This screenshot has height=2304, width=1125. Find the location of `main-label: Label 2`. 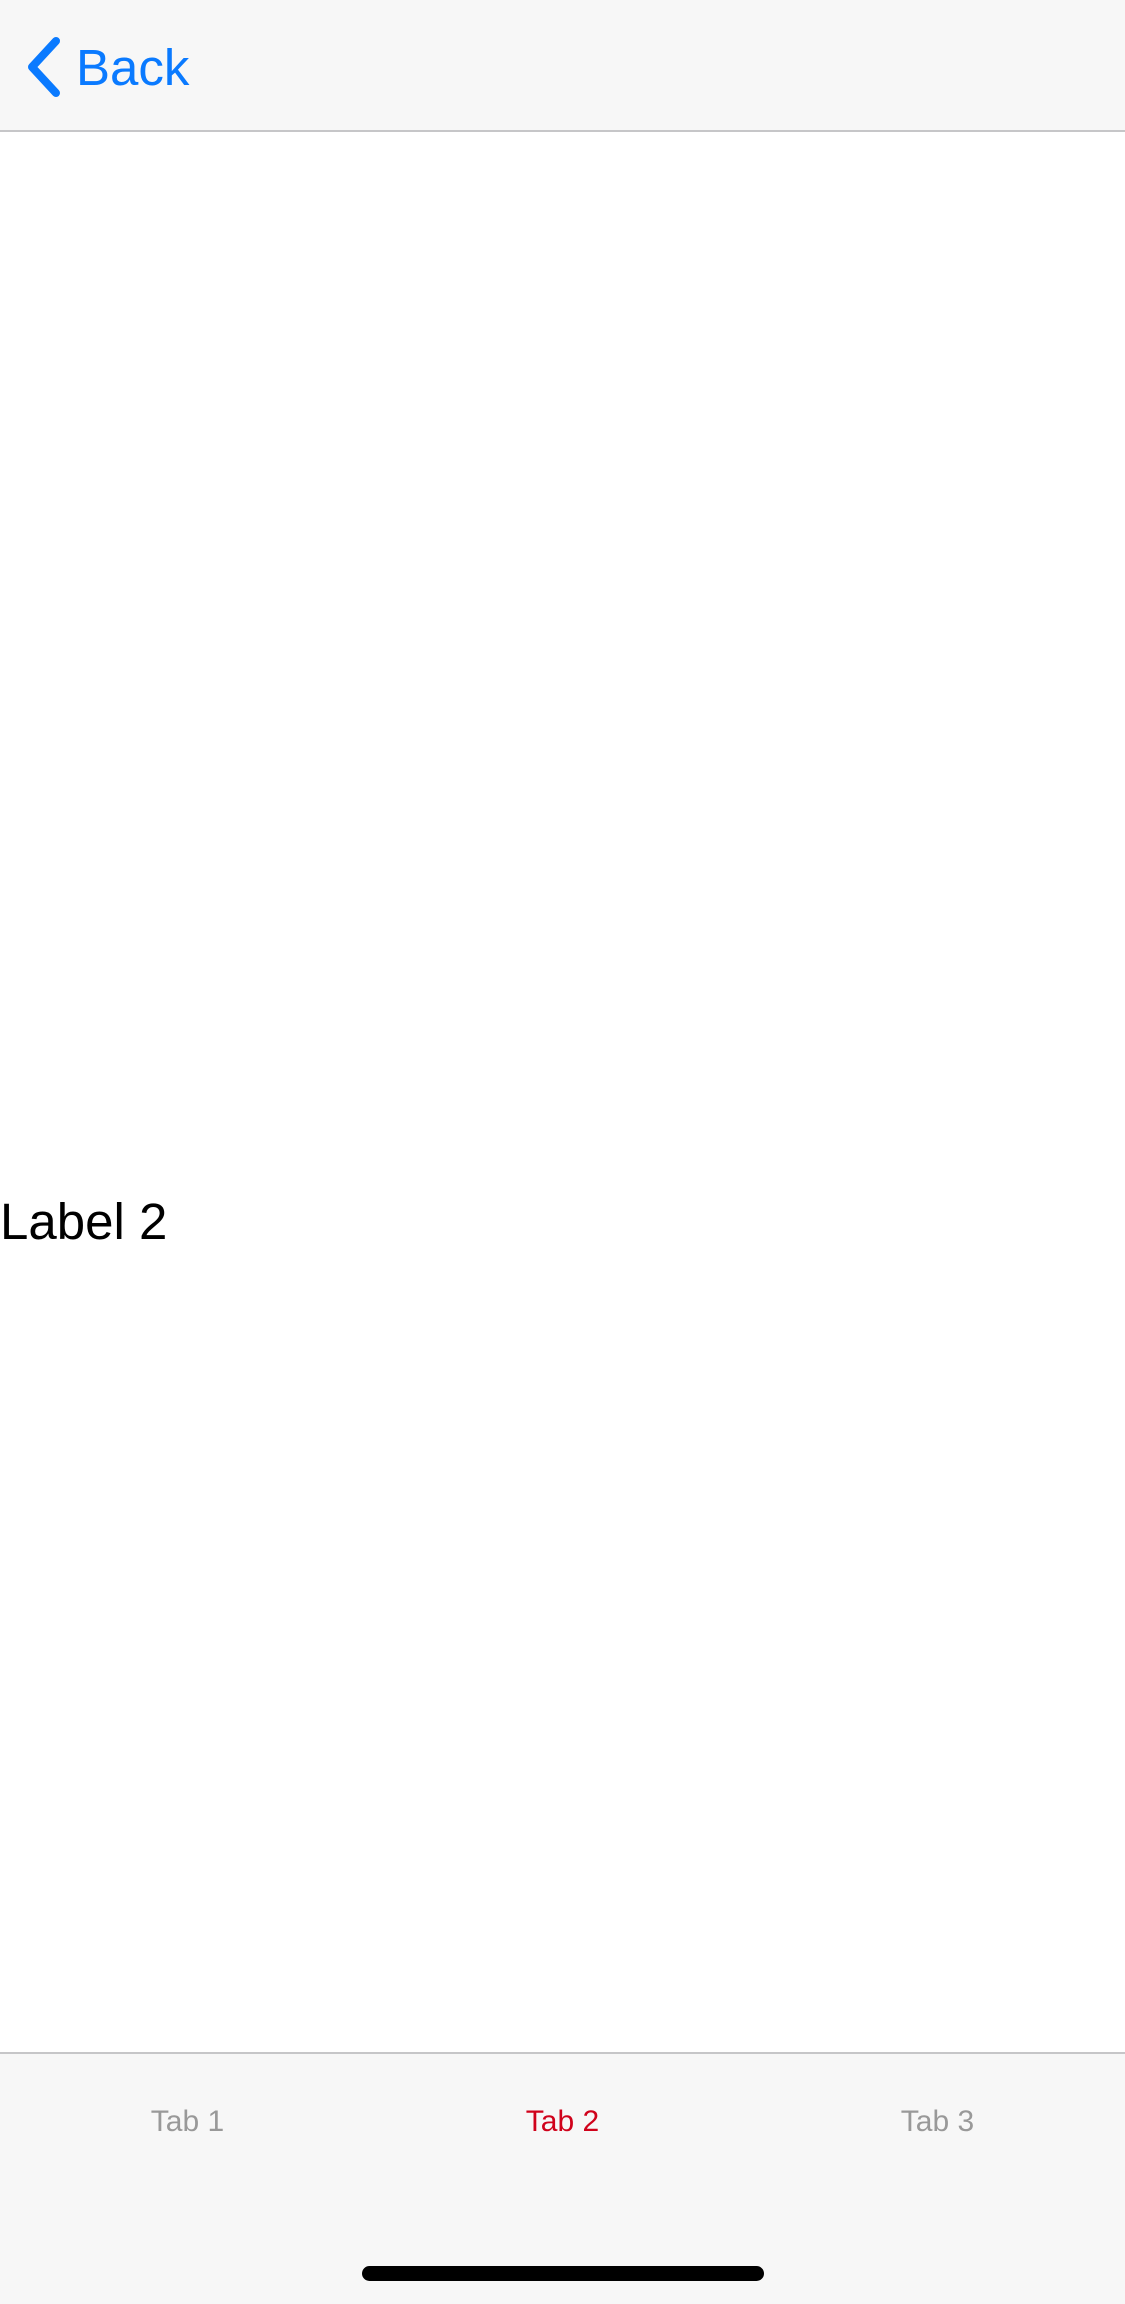

main-label: Label 2 is located at coordinates (84, 1221).